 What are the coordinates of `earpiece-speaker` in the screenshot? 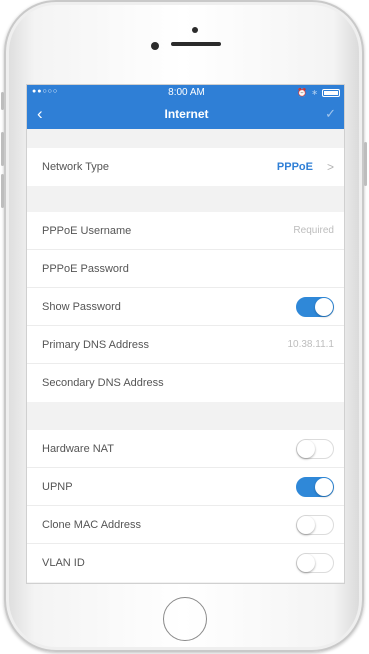 It's located at (196, 44).